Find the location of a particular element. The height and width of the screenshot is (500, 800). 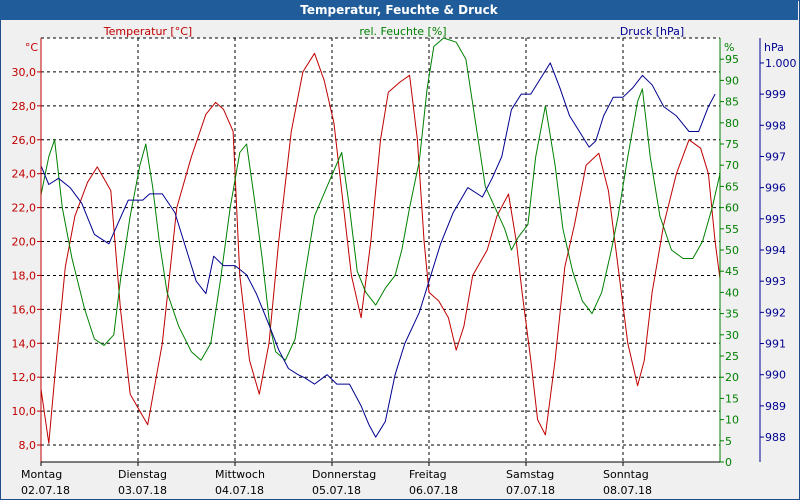

humidity-tick-label: 75 is located at coordinates (732, 144).